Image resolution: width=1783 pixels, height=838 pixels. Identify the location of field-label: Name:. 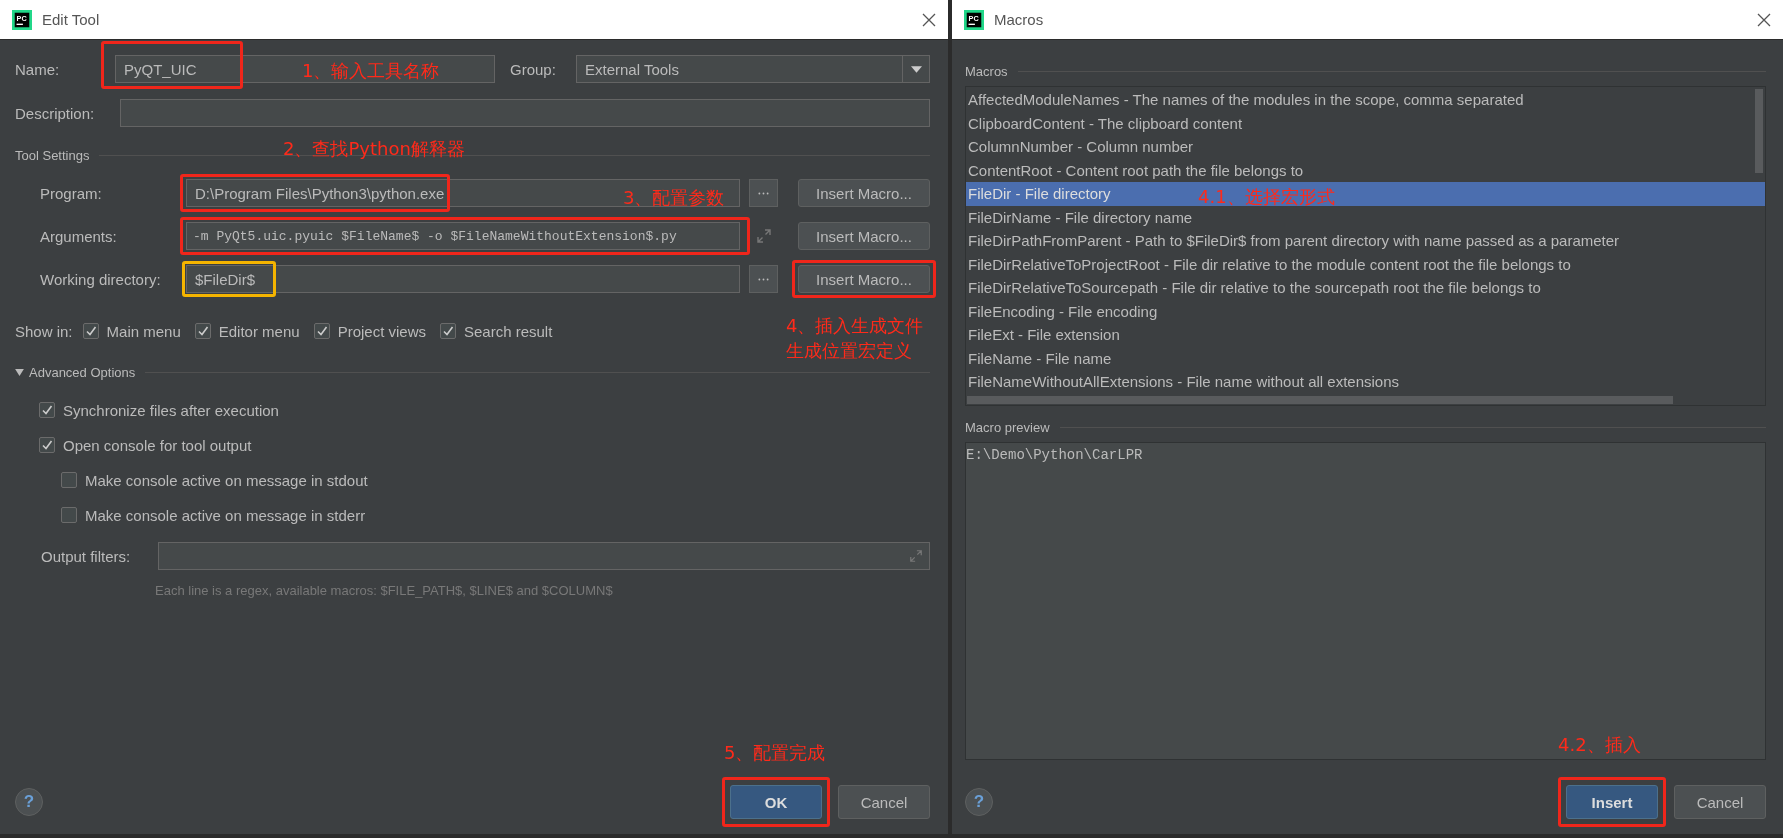
(38, 69).